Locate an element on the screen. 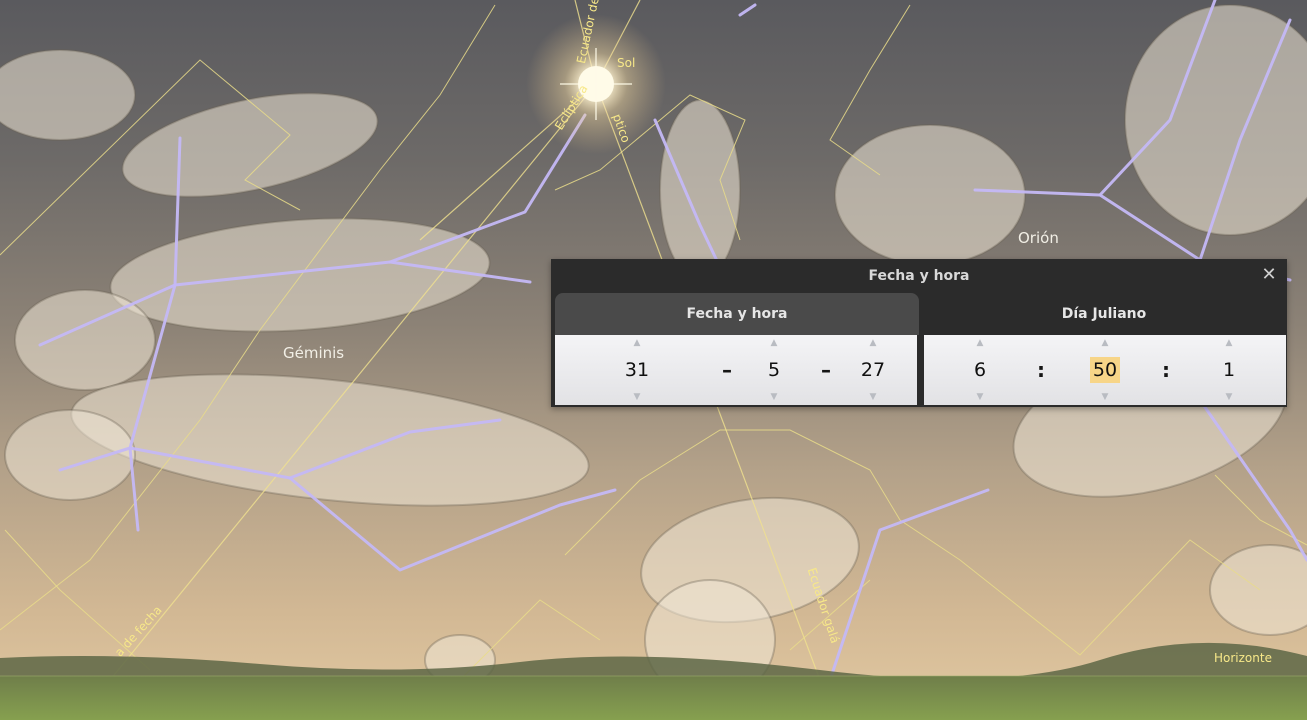 The height and width of the screenshot is (720, 1307). constellation-label-geminis: Géminis is located at coordinates (314, 353).